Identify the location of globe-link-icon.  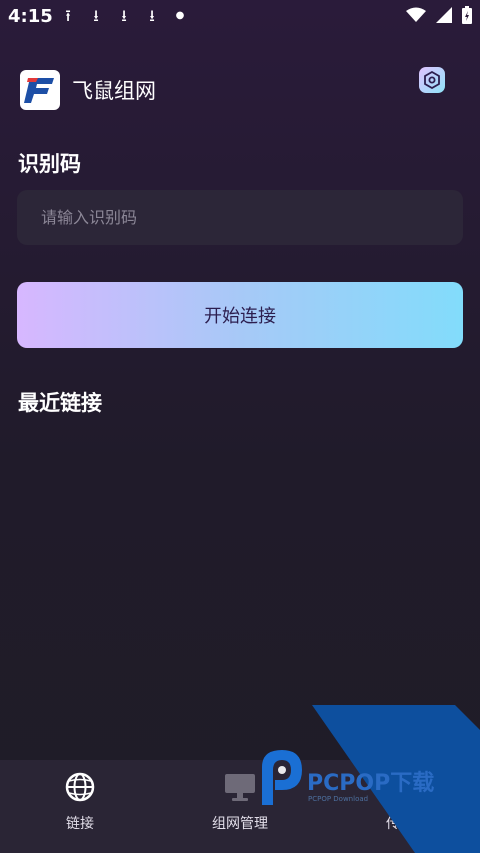
(80, 787).